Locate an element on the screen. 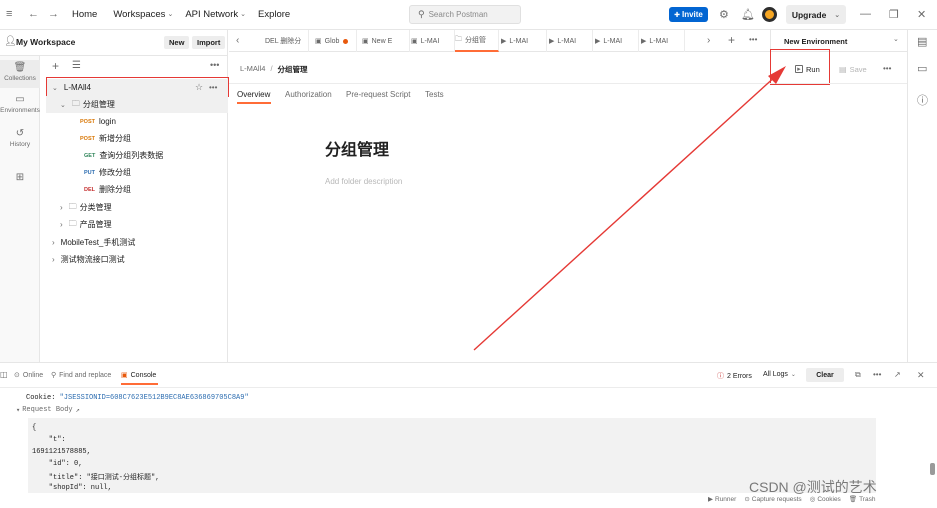  folder-name: 分类管理 is located at coordinates (95, 207).